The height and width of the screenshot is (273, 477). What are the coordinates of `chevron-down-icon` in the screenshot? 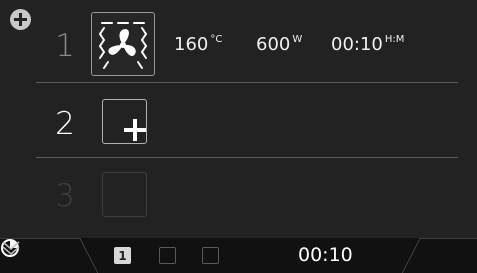 It's located at (11, 248).